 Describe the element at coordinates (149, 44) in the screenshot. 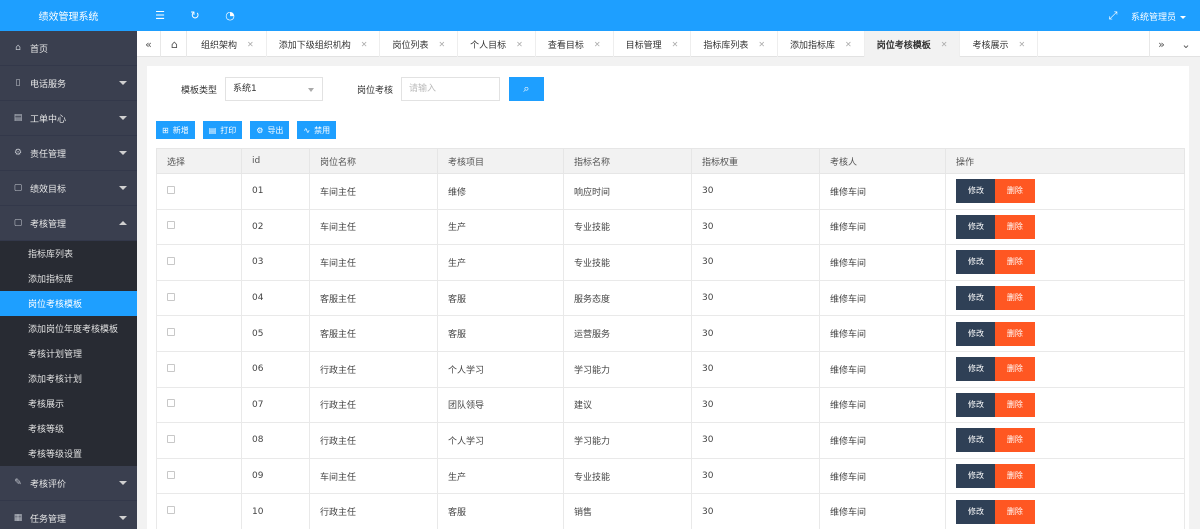

I see `tabs-prev-icon: «` at that location.